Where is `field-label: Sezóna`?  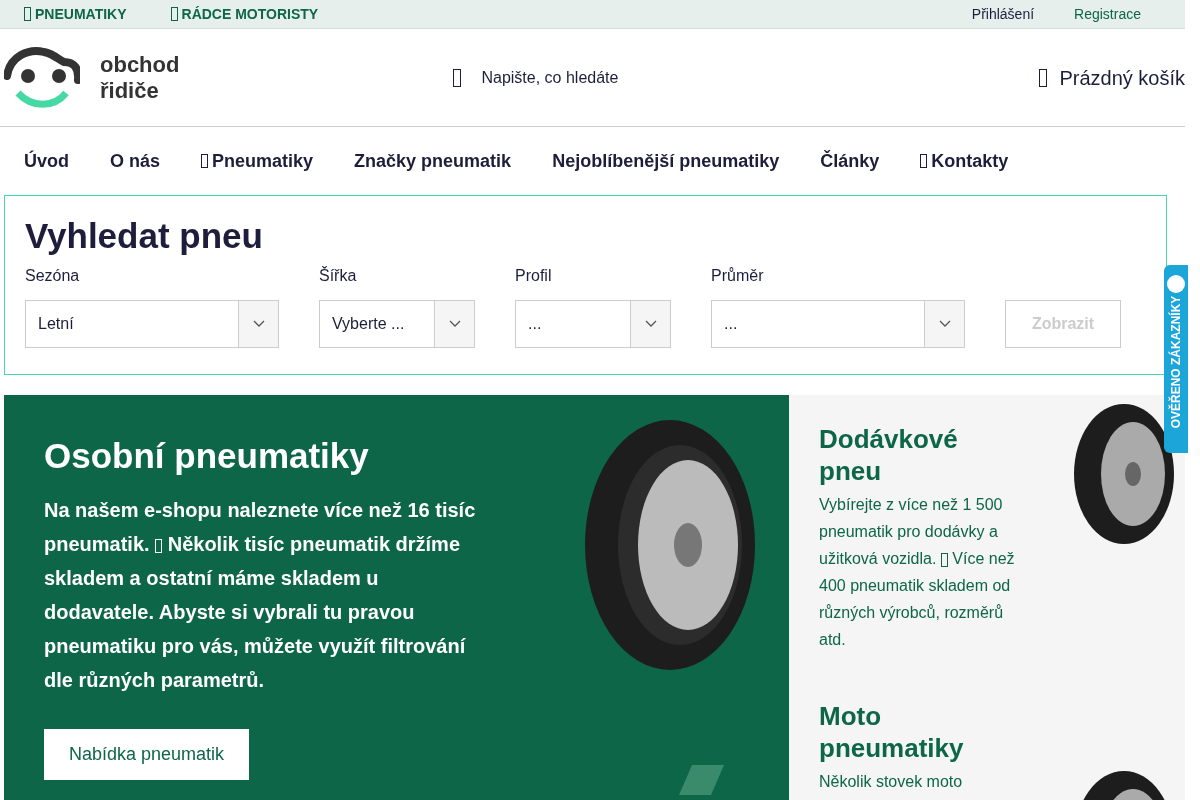 field-label: Sezóna is located at coordinates (53, 276).